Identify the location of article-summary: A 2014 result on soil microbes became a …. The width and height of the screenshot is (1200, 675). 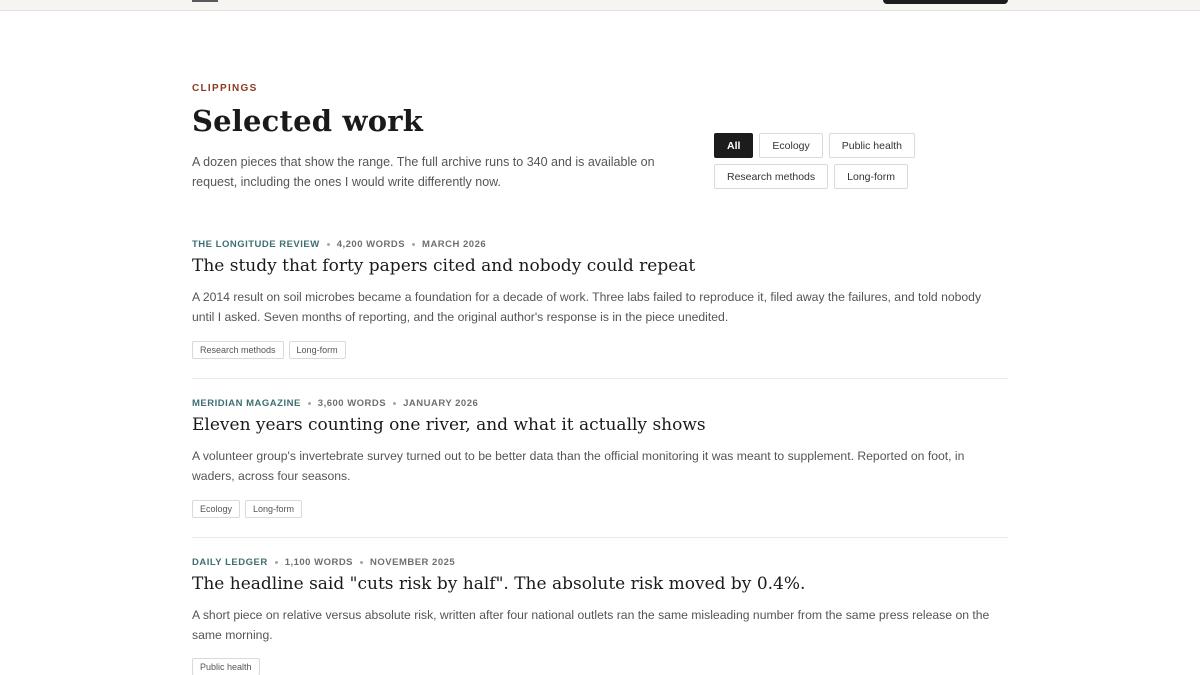
(587, 307).